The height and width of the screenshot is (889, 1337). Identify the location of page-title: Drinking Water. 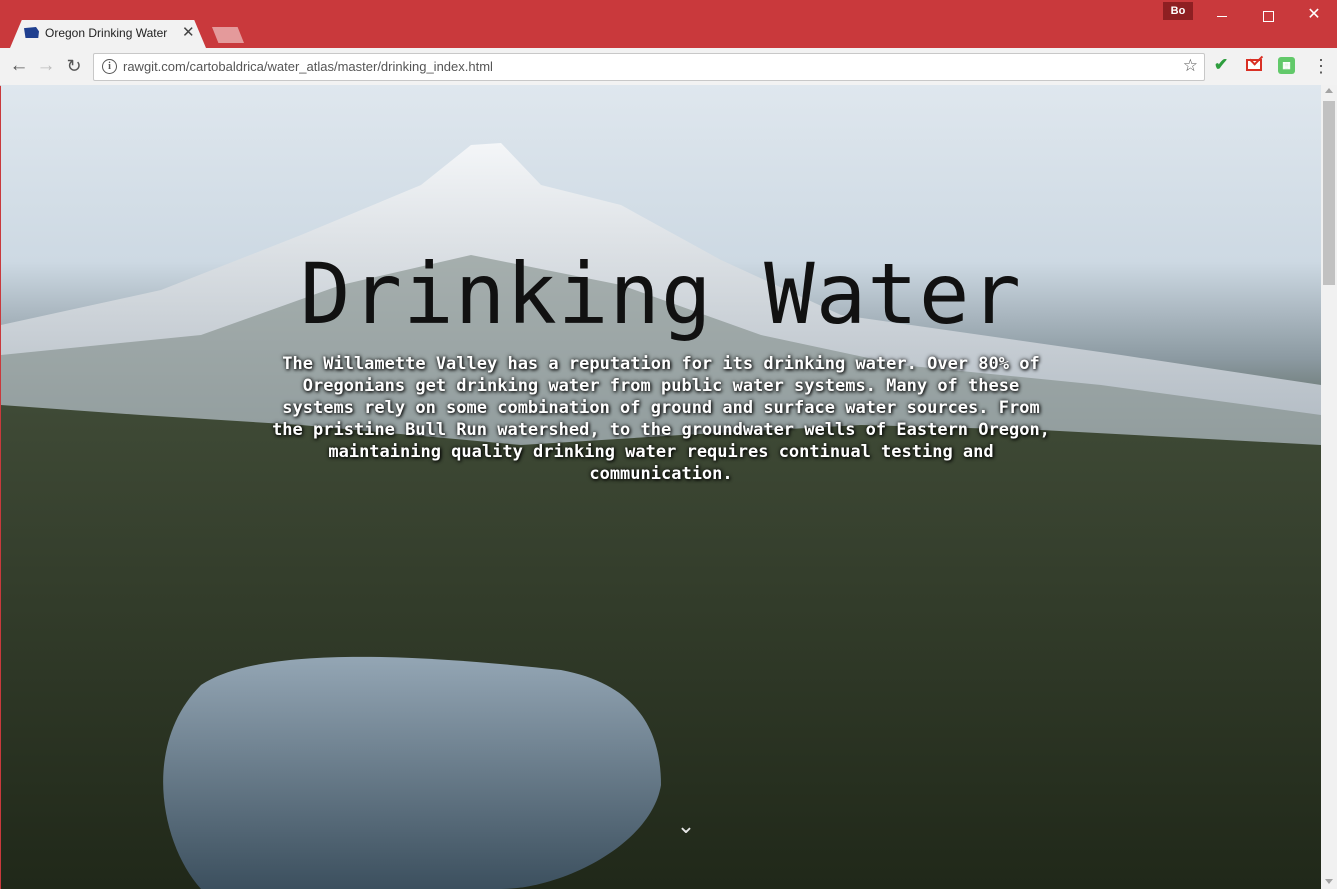
(660, 294).